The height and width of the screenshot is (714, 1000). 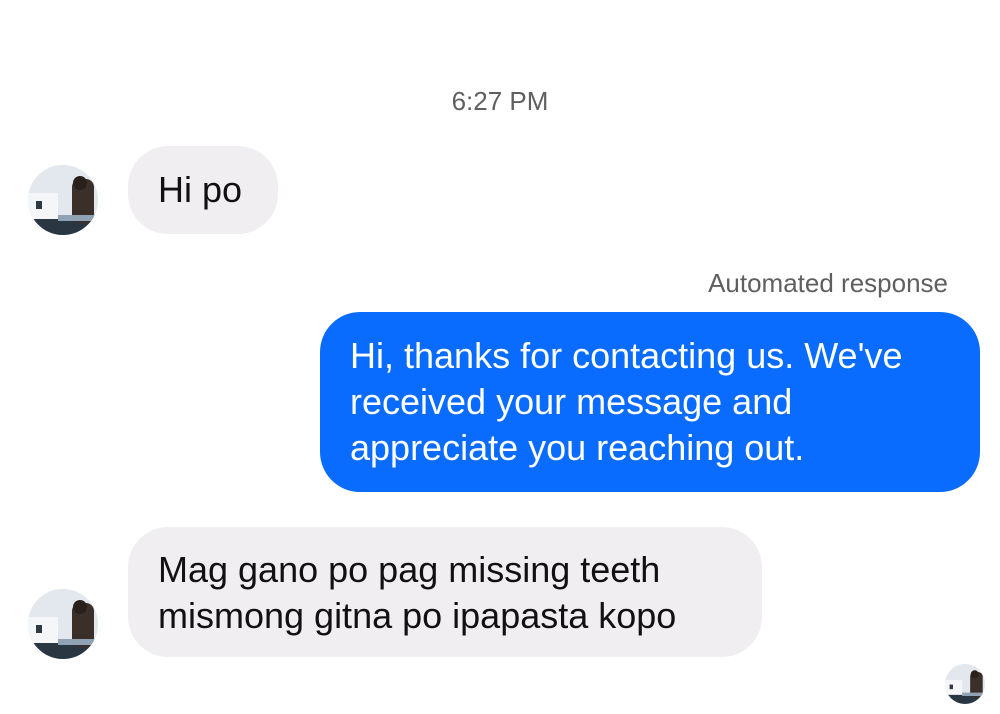 I want to click on incoming-message-bubble: Hi po, so click(x=203, y=190).